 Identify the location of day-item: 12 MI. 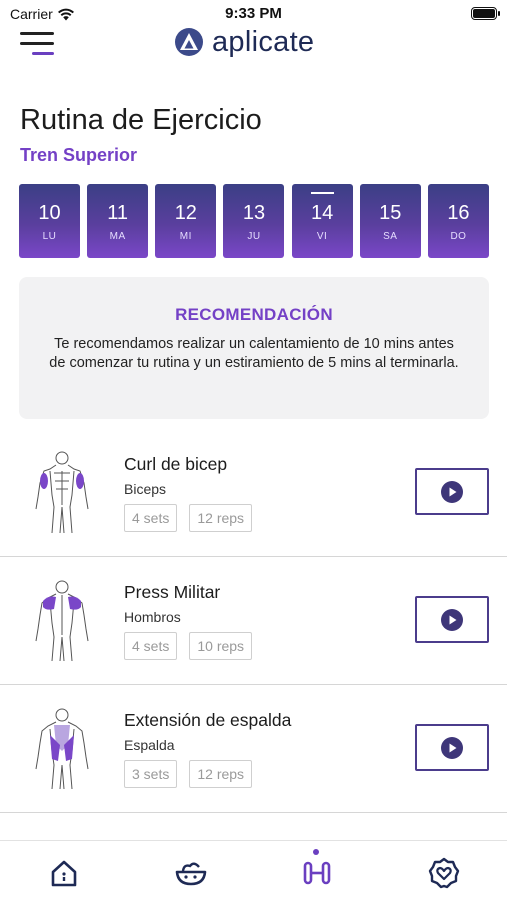
(186, 221).